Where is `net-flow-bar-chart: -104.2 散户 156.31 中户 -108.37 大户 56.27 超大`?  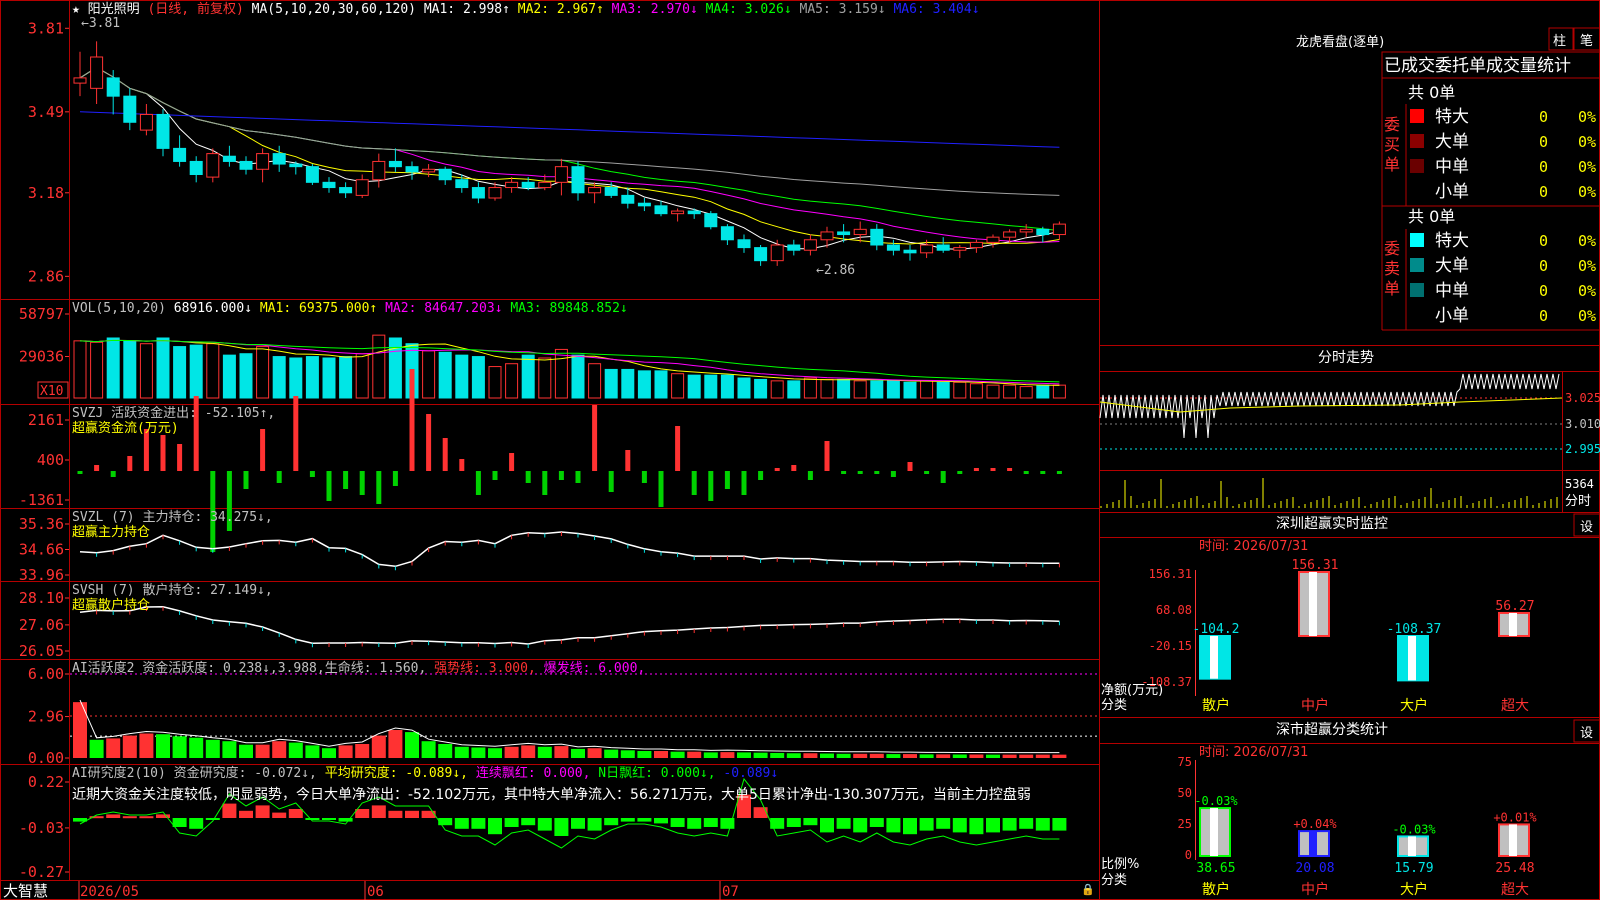 net-flow-bar-chart: -104.2 散户 156.31 中户 -108.37 大户 56.27 超大 is located at coordinates (1364, 636).